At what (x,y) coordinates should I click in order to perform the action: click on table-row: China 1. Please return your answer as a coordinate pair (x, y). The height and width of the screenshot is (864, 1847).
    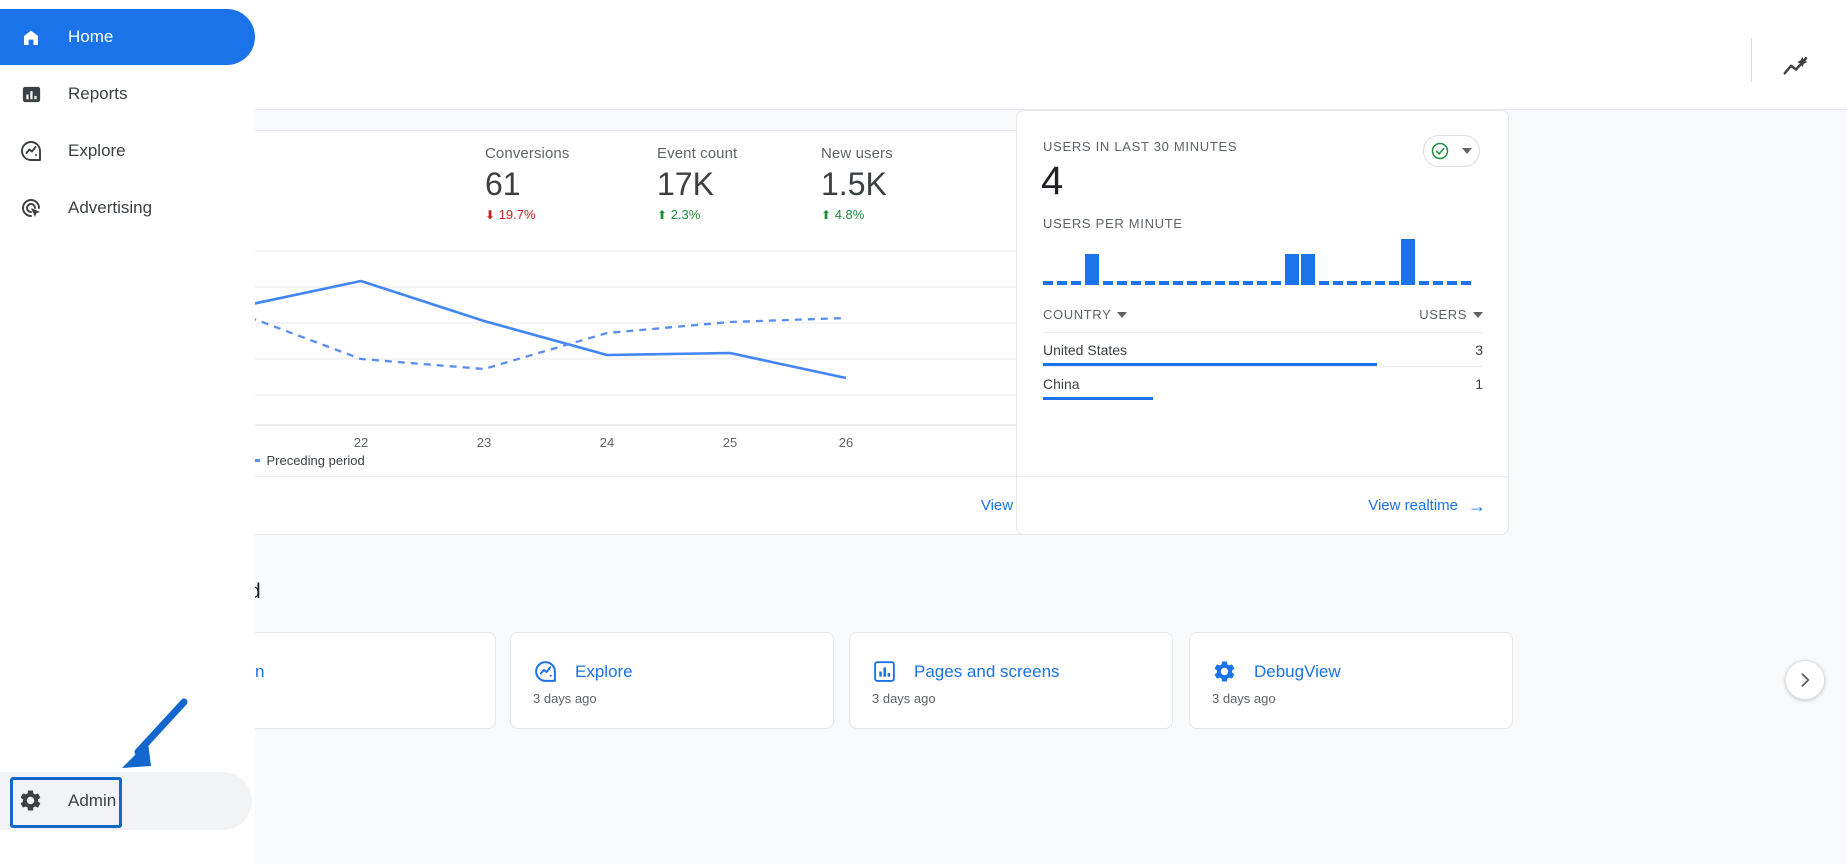
    Looking at the image, I should click on (1263, 383).